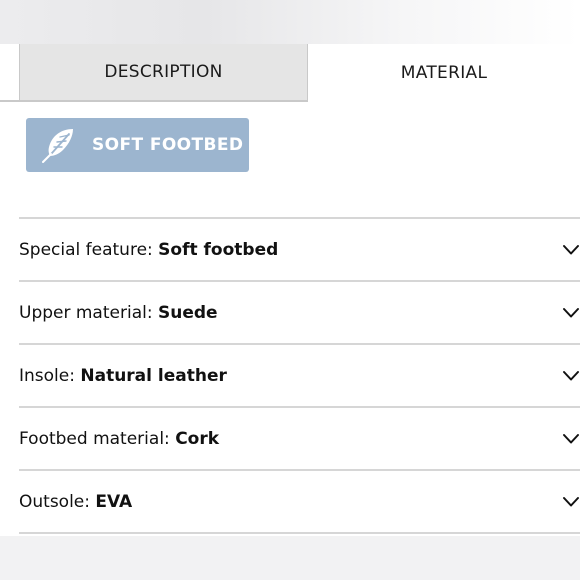  What do you see at coordinates (299, 250) in the screenshot?
I see `spec-row-special-feature: Special feature: Soft footbed` at bounding box center [299, 250].